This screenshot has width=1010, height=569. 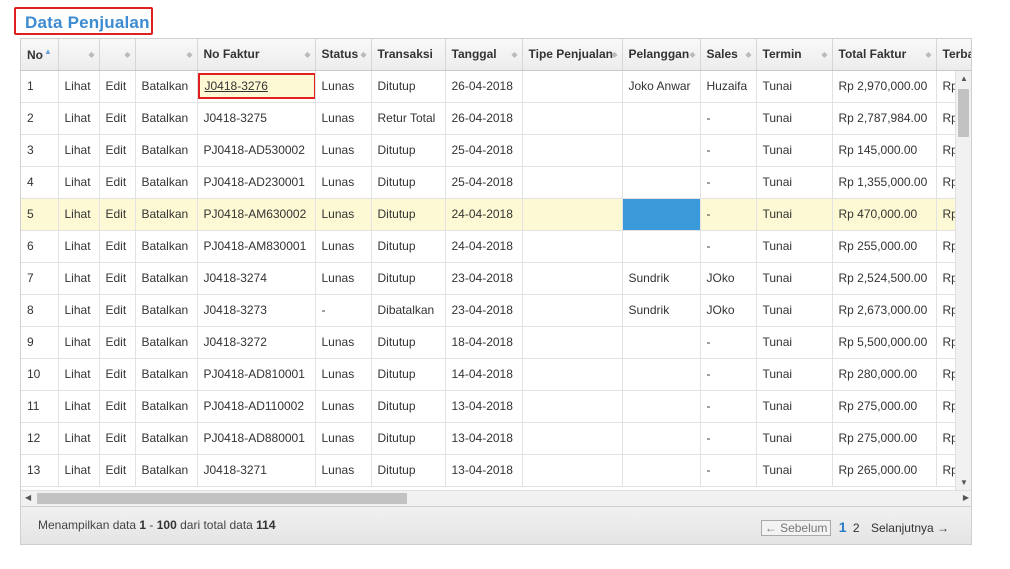 I want to click on column-header-batalkan: ◆, so click(x=166, y=55).